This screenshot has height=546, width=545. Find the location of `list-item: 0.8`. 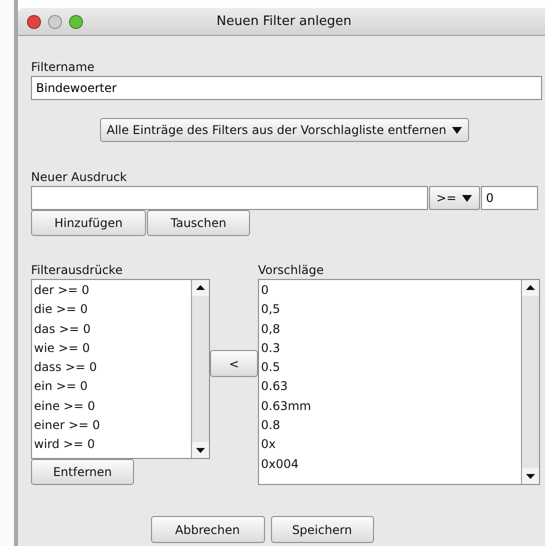

list-item: 0.8 is located at coordinates (390, 426).